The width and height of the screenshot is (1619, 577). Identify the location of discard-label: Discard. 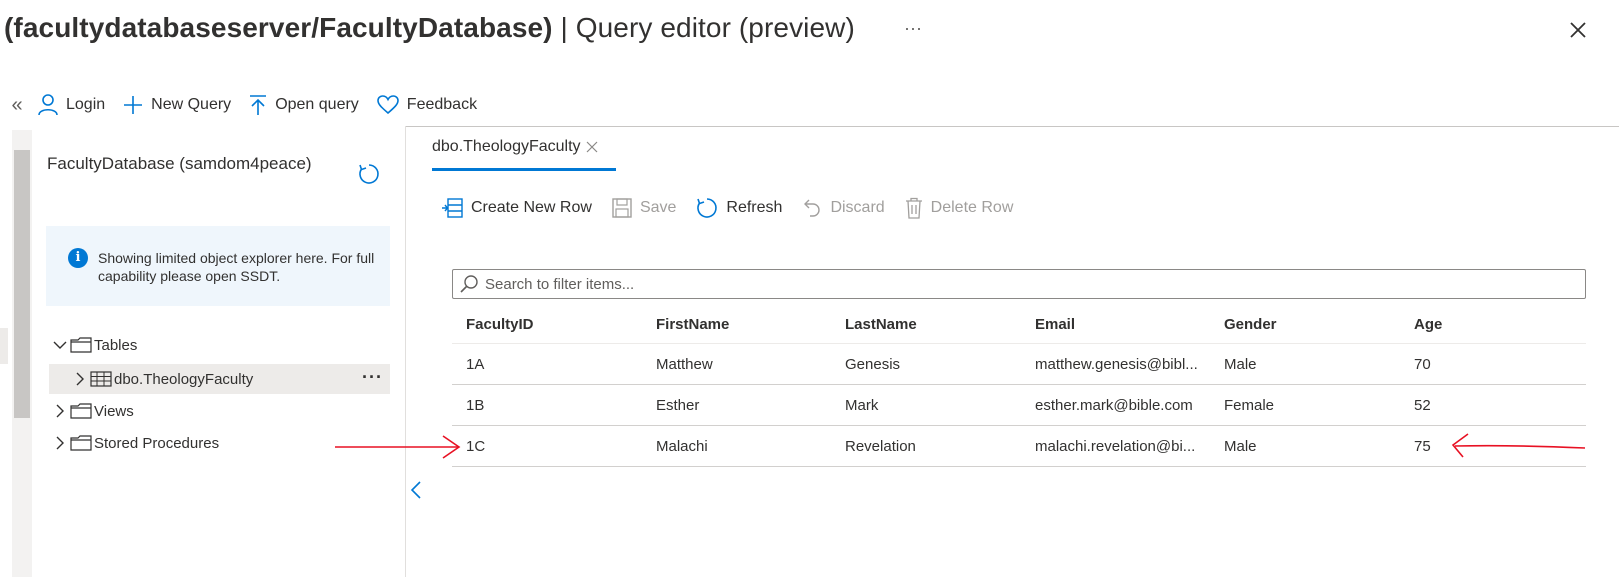
(857, 207).